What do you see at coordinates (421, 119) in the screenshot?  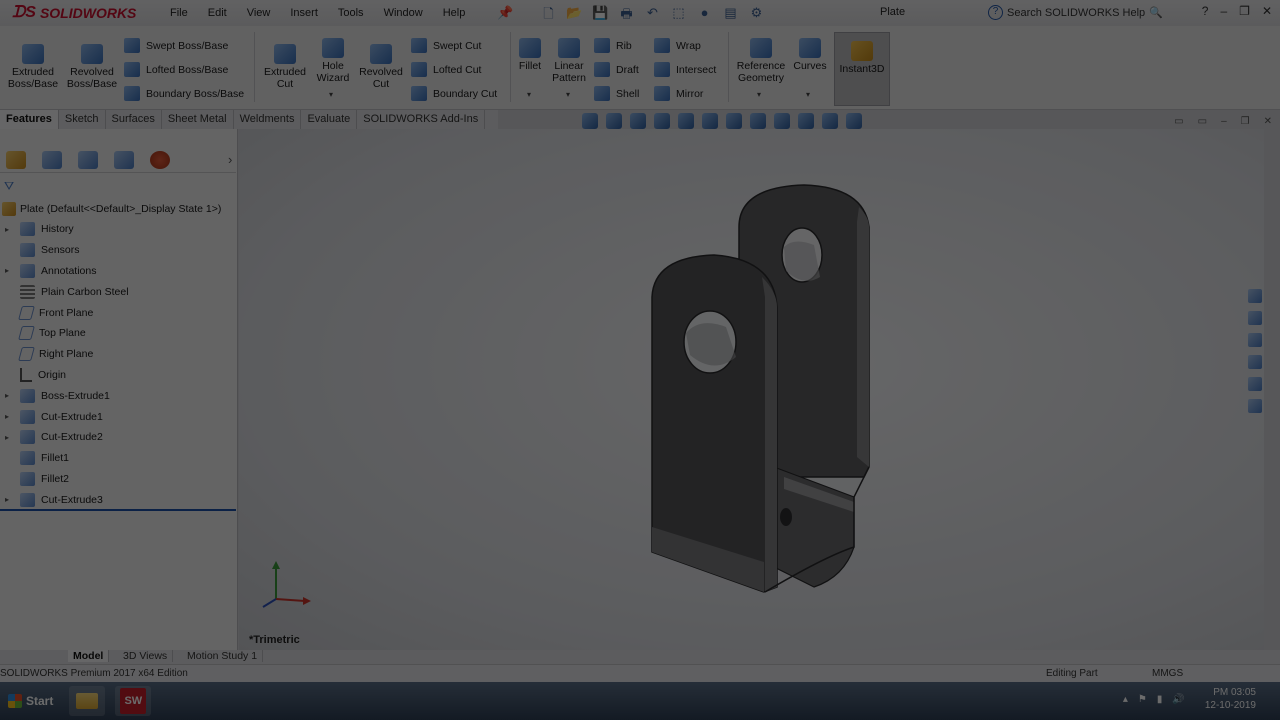 I see `tab-addins: SOLIDWORKS Add-Ins` at bounding box center [421, 119].